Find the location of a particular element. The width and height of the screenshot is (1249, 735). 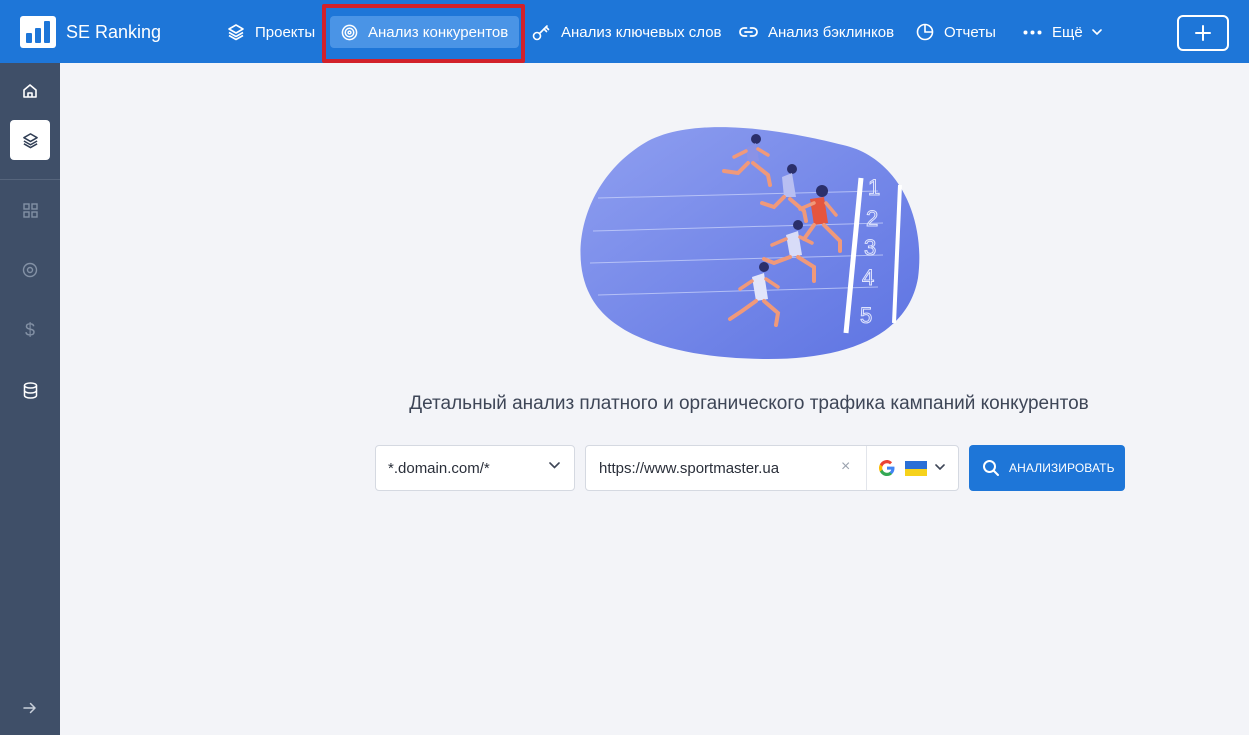

nav-more: Ещё is located at coordinates (1062, 32).